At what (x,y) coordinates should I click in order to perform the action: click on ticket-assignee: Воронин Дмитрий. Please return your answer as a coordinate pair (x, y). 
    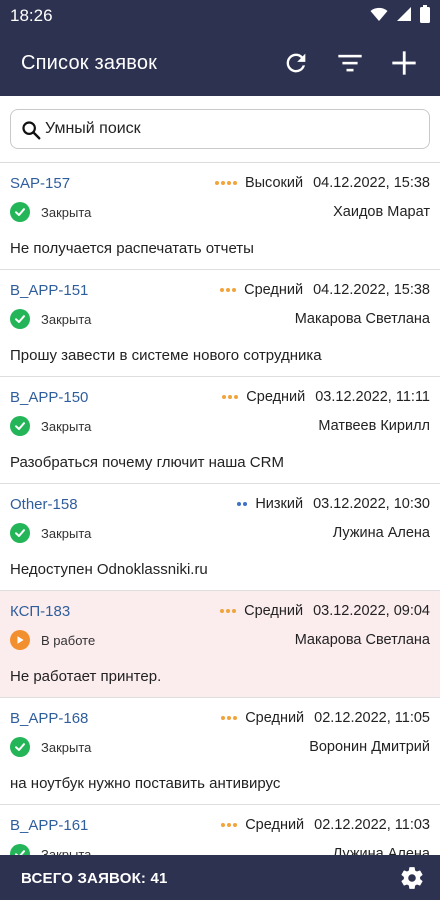
    Looking at the image, I should click on (369, 747).